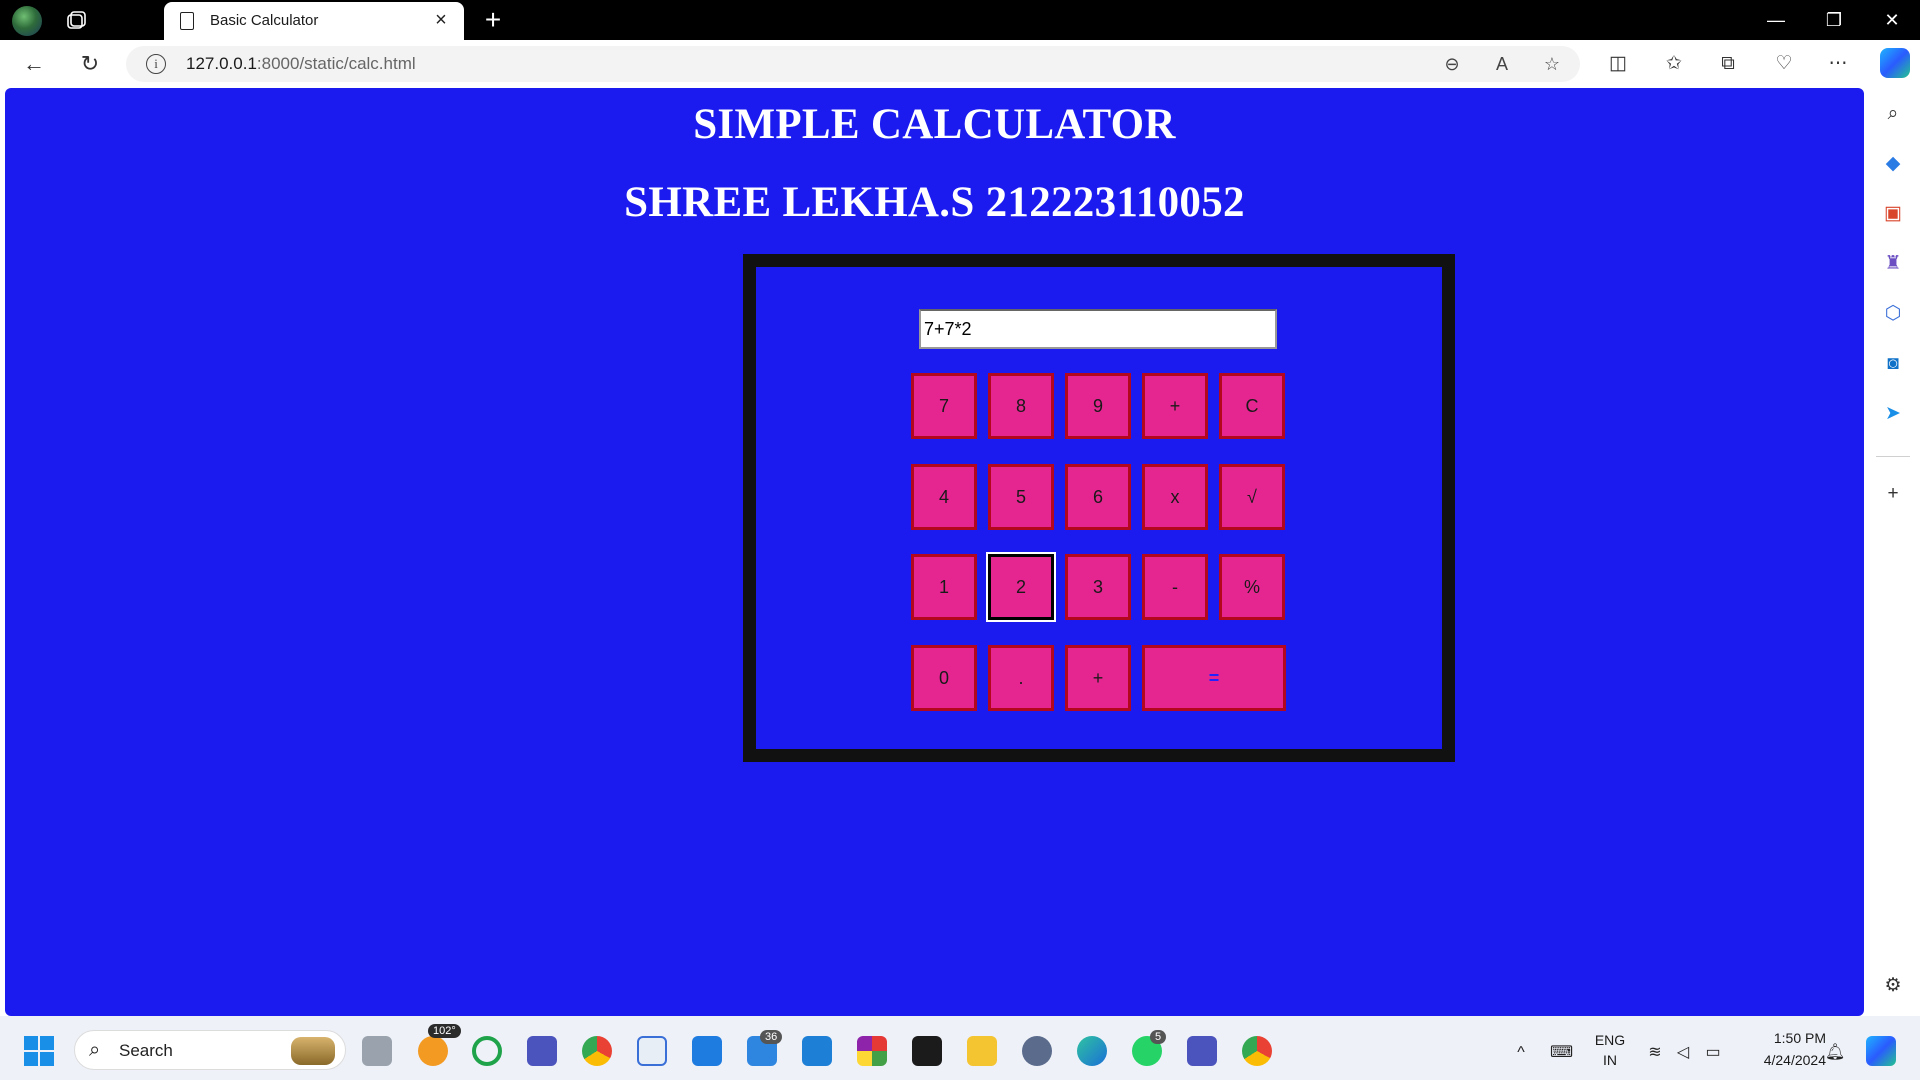 Image resolution: width=1920 pixels, height=1080 pixels. What do you see at coordinates (1835, 1053) in the screenshot?
I see `notification-bell-icon: 🔔︎` at bounding box center [1835, 1053].